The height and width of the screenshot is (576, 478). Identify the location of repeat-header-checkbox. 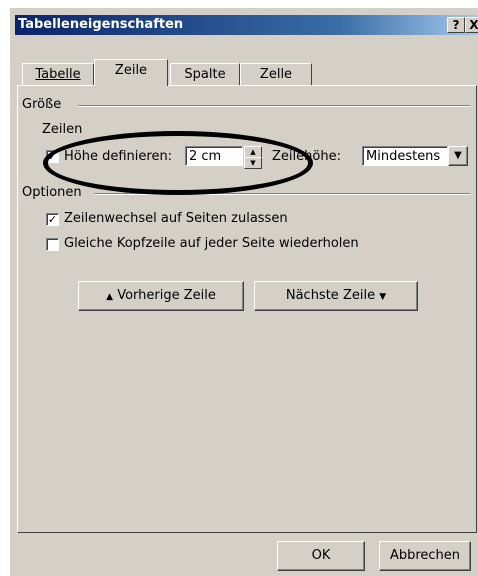
(52, 244).